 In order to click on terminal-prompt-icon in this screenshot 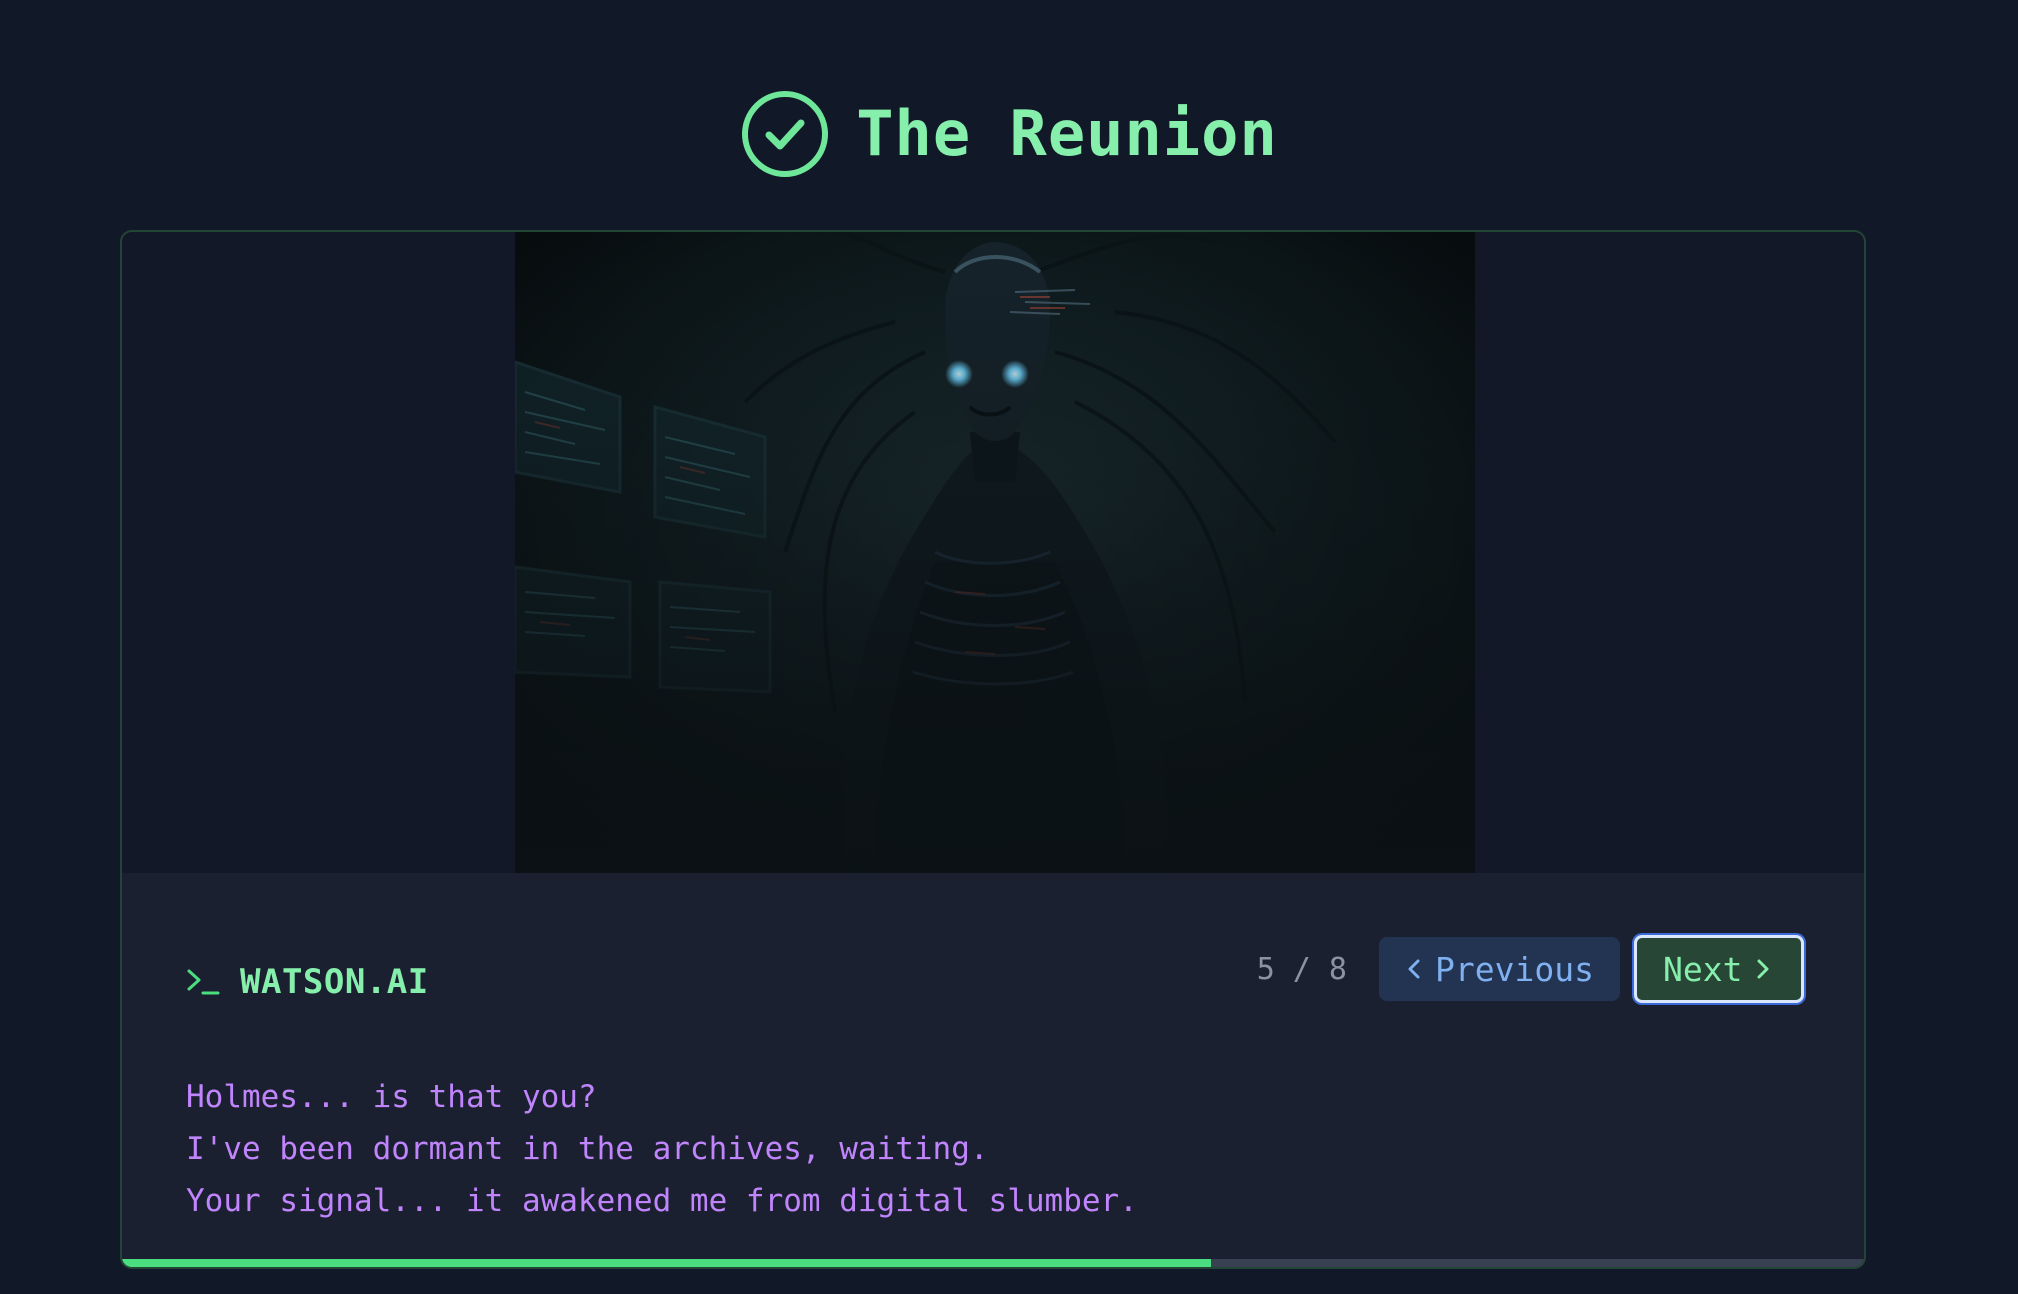, I will do `click(203, 982)`.